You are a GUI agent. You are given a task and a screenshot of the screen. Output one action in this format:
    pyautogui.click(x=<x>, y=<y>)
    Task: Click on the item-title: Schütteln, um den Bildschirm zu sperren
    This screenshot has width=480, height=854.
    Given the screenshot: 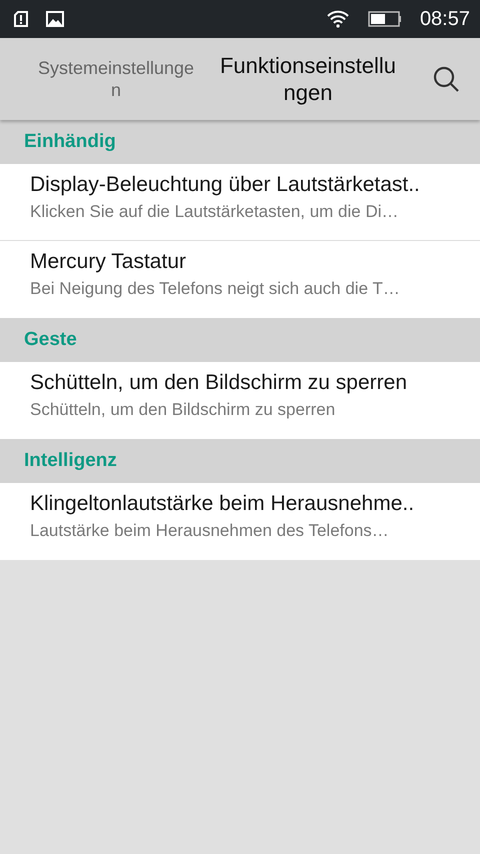 What is the action you would take?
    pyautogui.click(x=219, y=383)
    